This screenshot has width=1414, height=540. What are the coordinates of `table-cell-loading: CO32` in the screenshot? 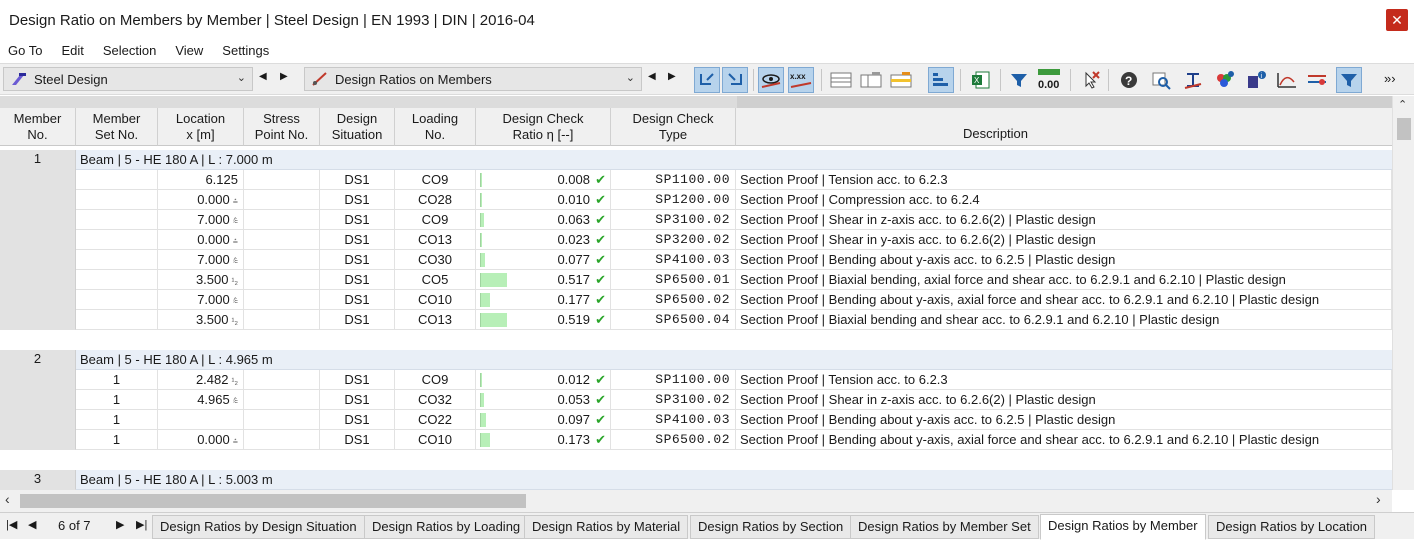 It's located at (435, 400).